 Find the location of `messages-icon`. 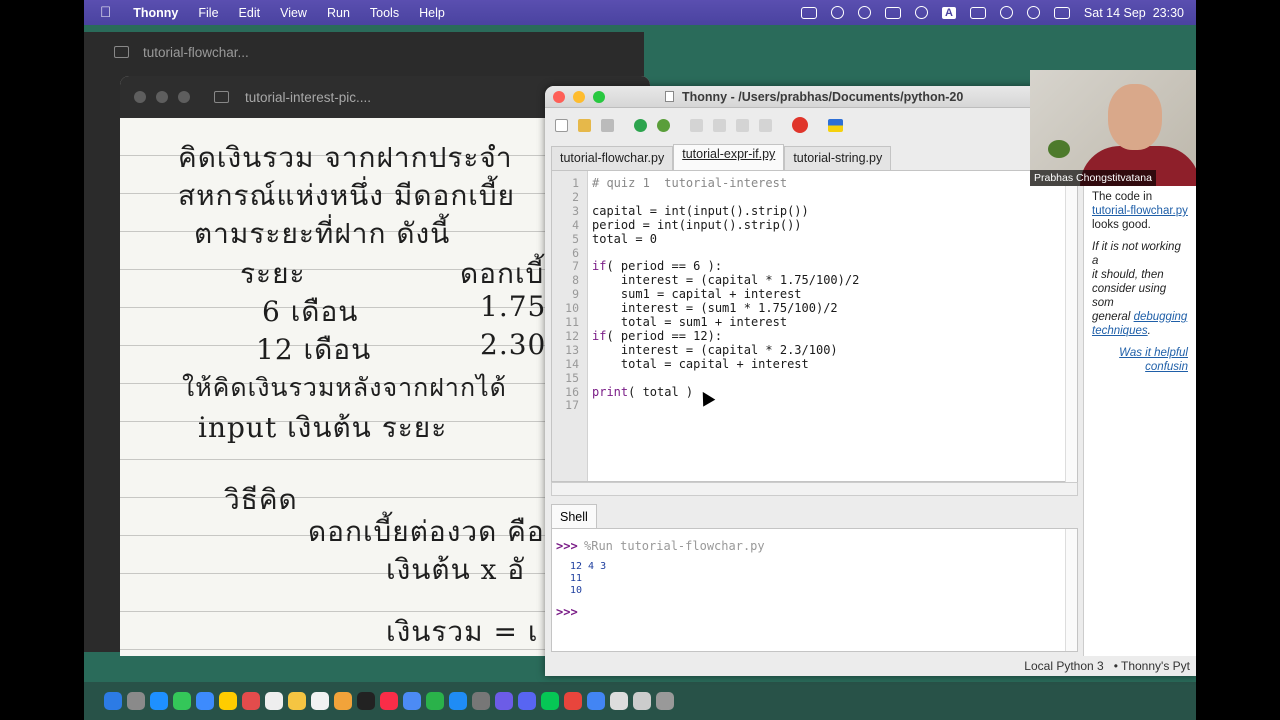

messages-icon is located at coordinates (182, 701).